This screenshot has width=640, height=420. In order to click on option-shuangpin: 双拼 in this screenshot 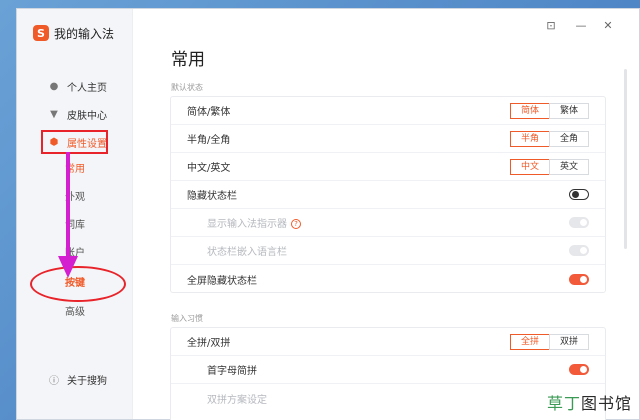, I will do `click(569, 341)`.